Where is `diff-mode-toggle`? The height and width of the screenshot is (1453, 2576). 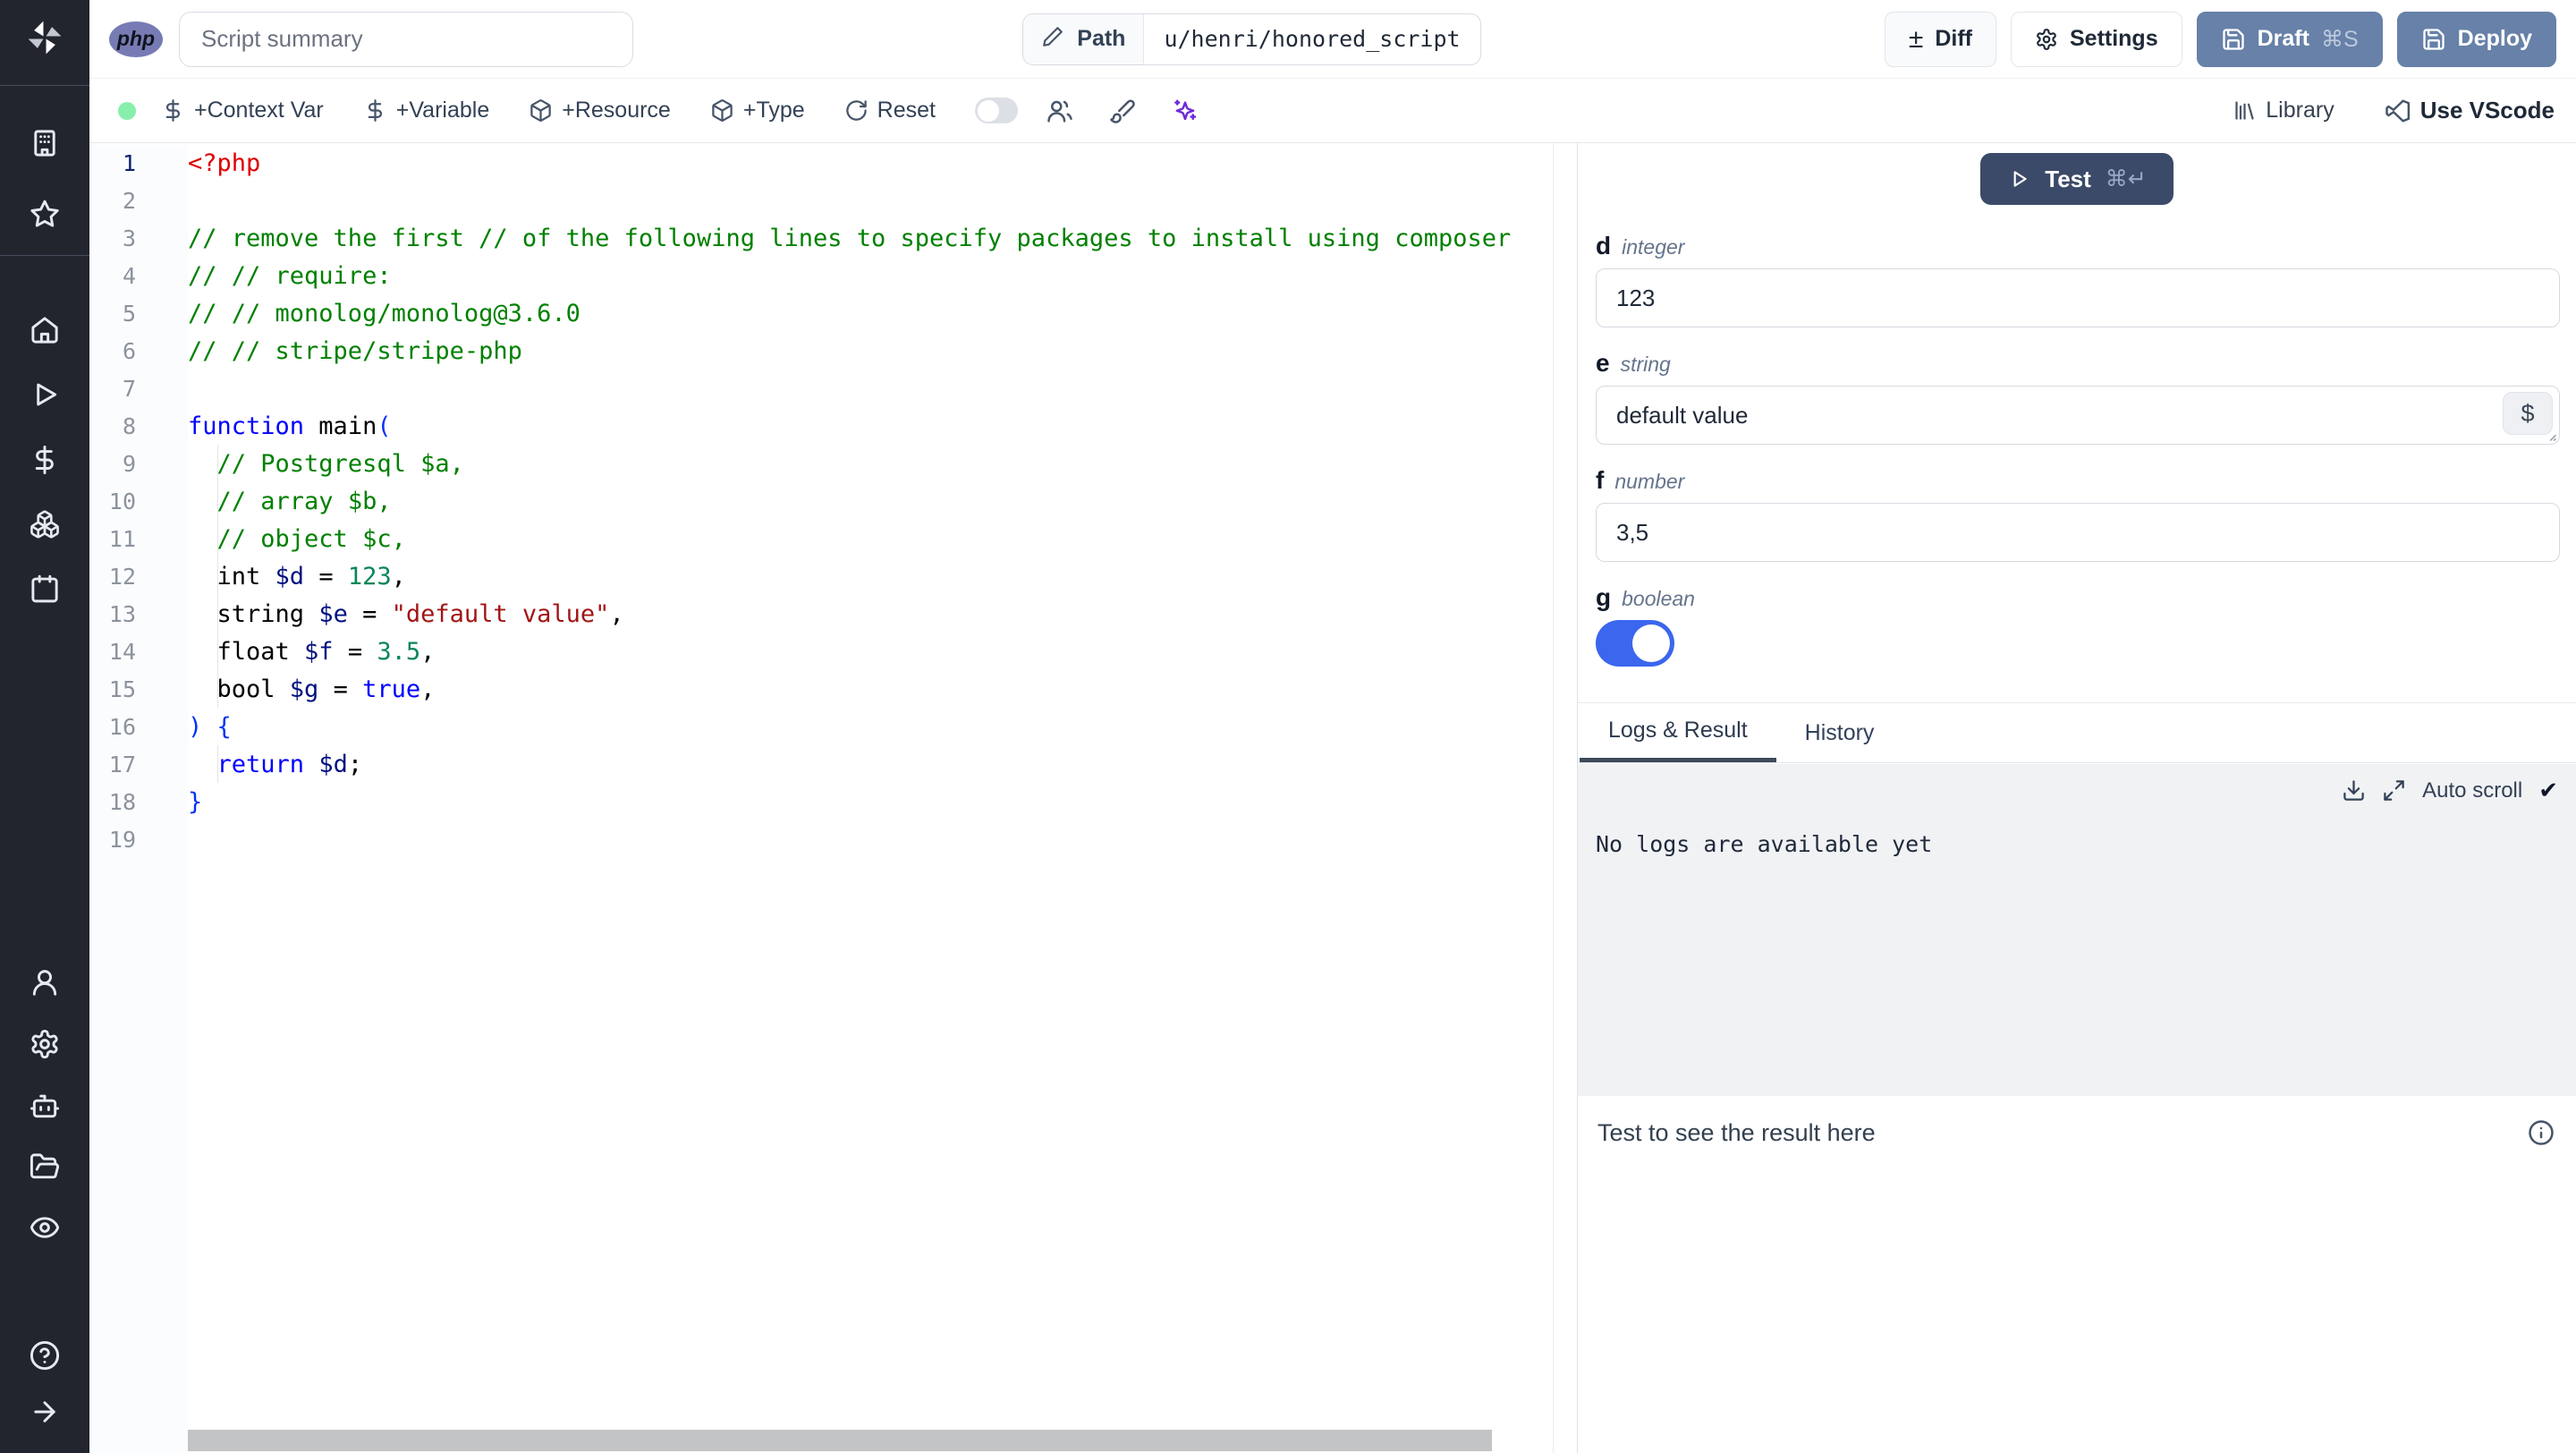 diff-mode-toggle is located at coordinates (996, 110).